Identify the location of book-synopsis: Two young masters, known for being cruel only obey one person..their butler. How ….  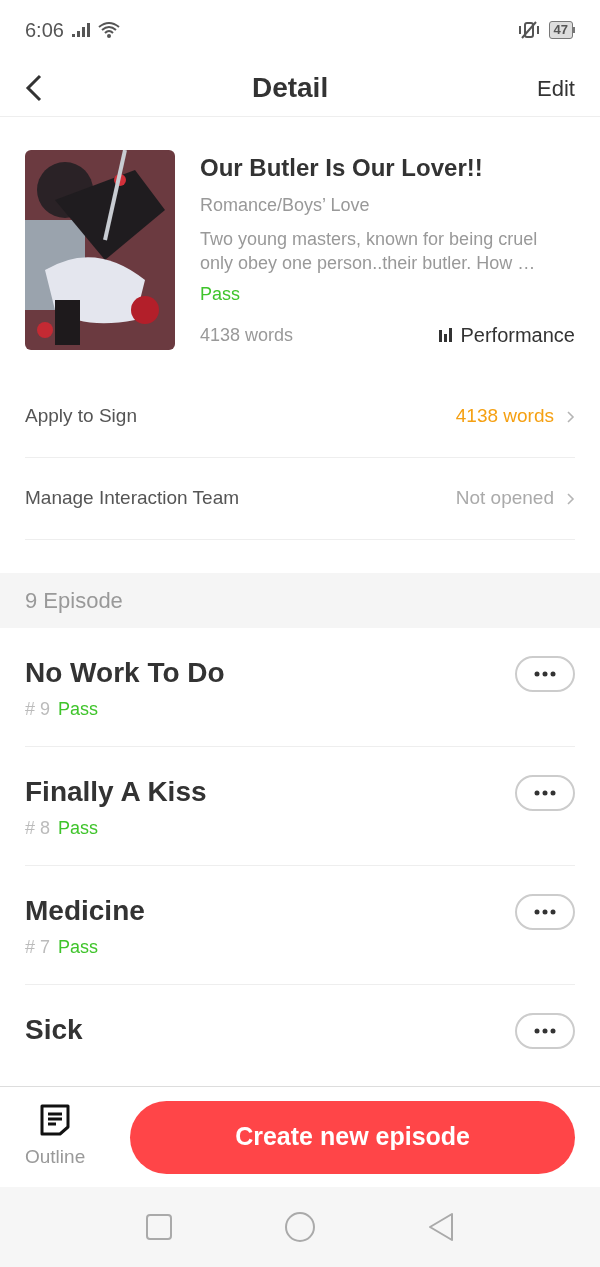
(369, 251).